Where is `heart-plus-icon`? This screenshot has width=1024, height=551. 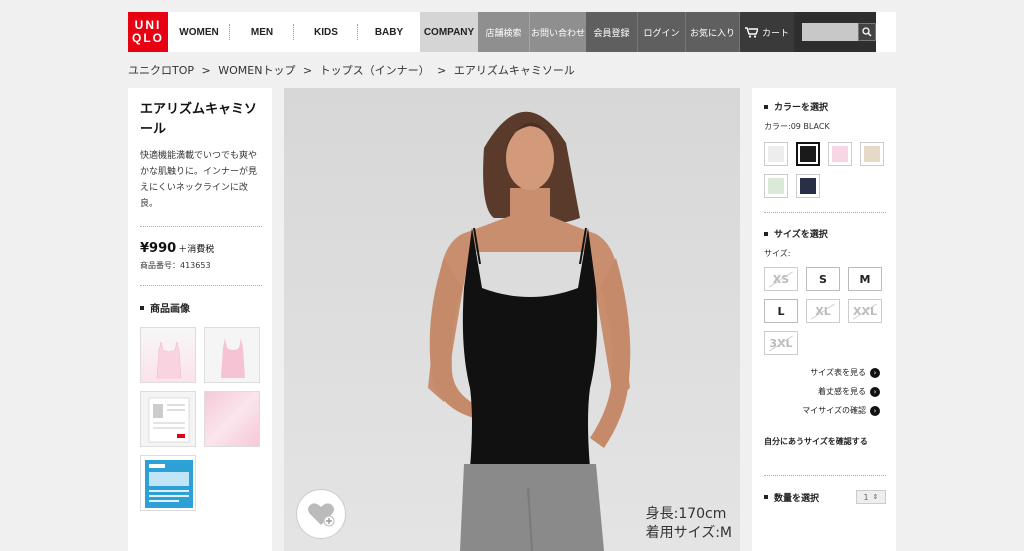
heart-plus-icon is located at coordinates (321, 515).